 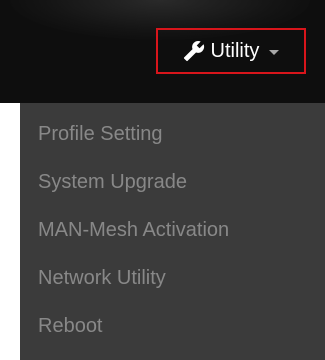 I want to click on menu-item-network-utility: Network Utility, so click(x=172, y=282).